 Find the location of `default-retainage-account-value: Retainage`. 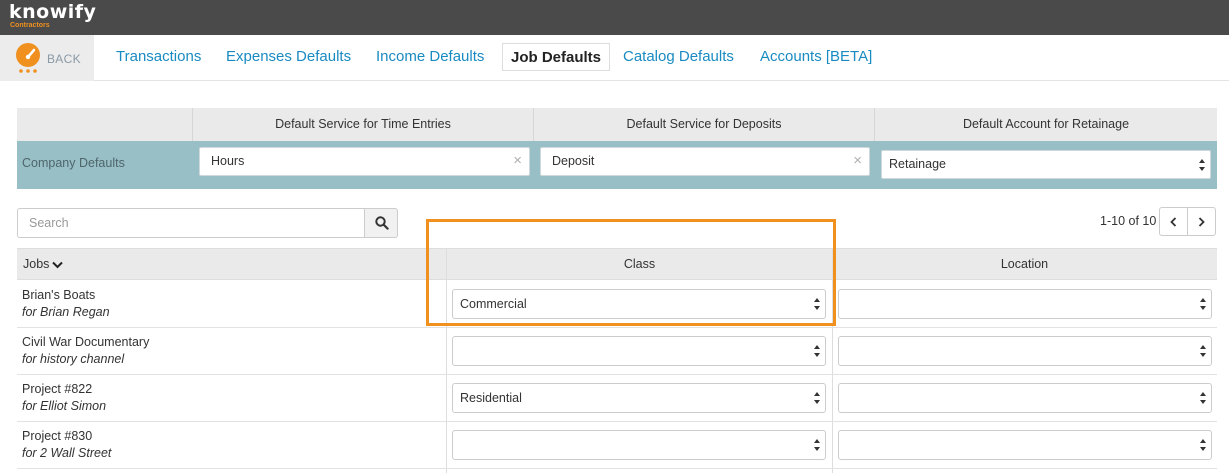

default-retainage-account-value: Retainage is located at coordinates (917, 164).